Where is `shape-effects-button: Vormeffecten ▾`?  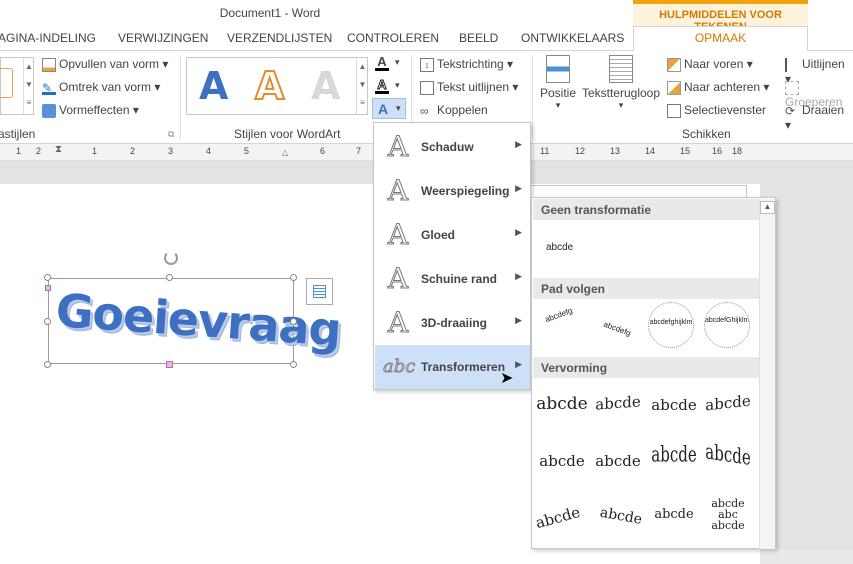 shape-effects-button: Vormeffecten ▾ is located at coordinates (90, 110).